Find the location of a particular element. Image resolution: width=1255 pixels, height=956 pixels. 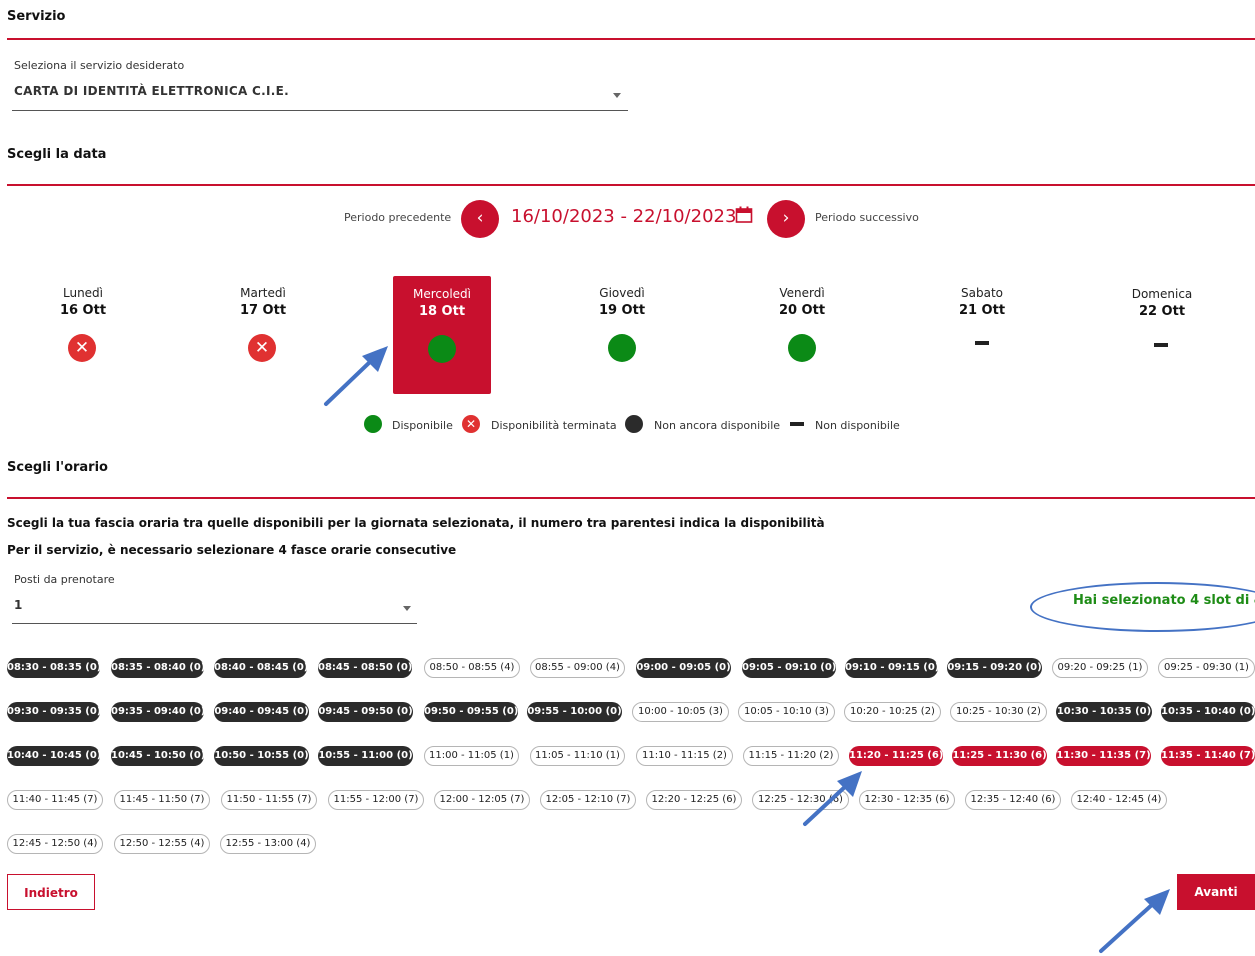

unavailable-icon is located at coordinates (1161, 345).